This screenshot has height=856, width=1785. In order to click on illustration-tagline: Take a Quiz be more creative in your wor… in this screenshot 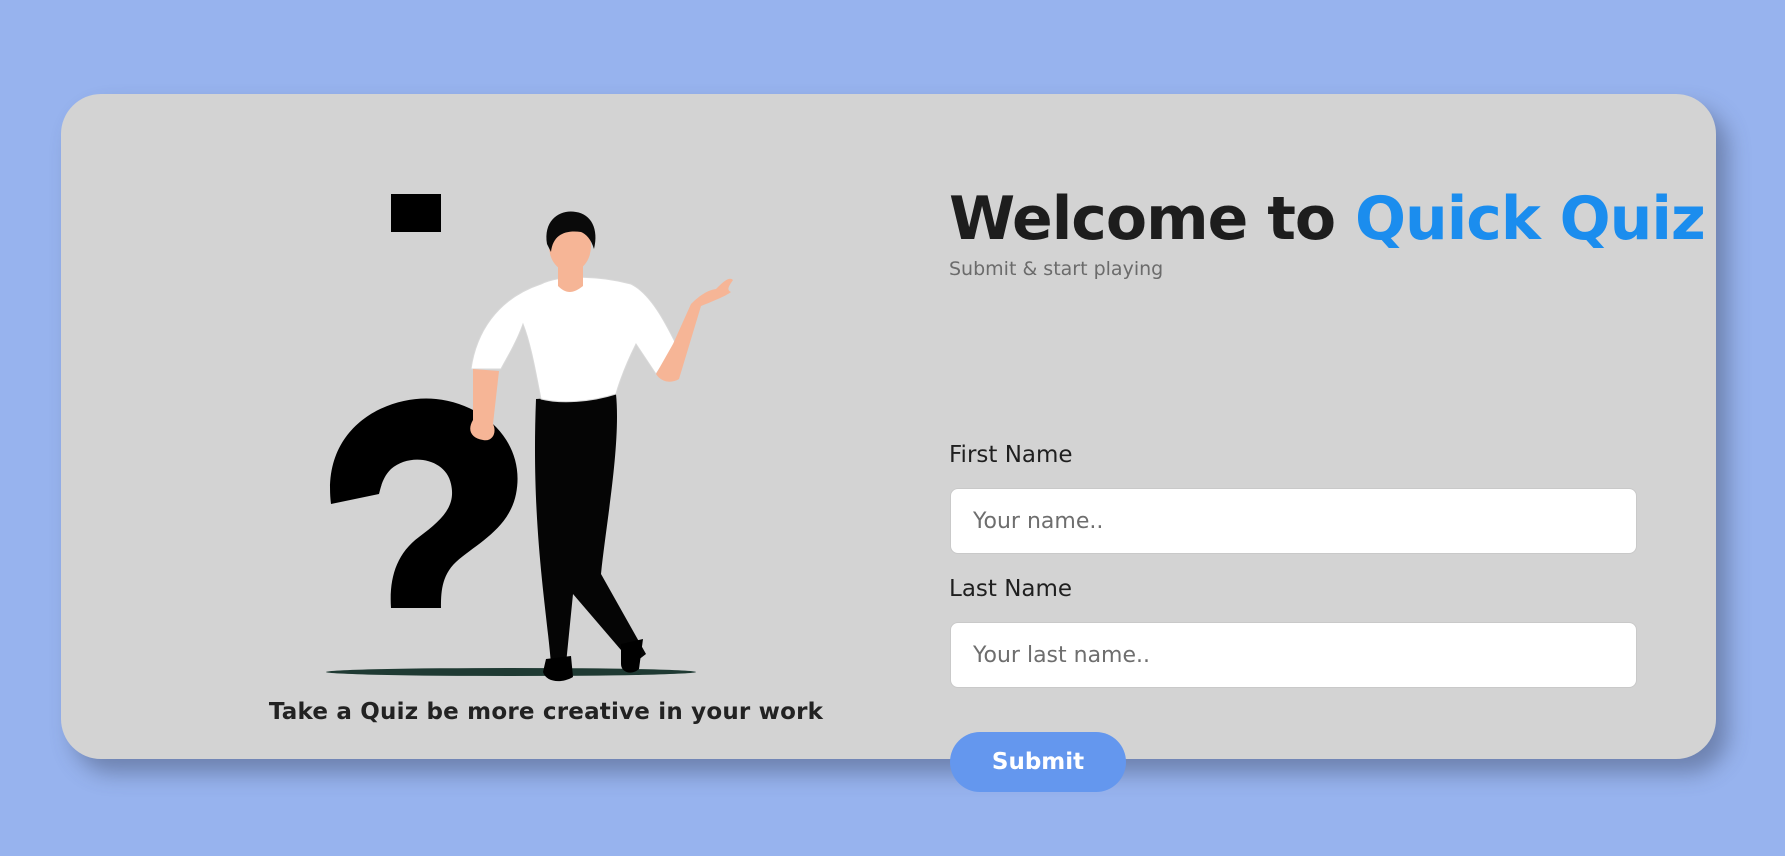, I will do `click(546, 712)`.